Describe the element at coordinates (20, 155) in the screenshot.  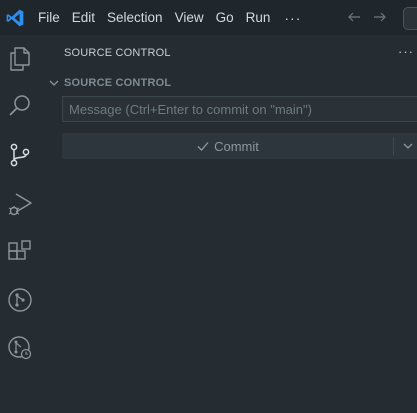
I see `source-control-icon` at that location.